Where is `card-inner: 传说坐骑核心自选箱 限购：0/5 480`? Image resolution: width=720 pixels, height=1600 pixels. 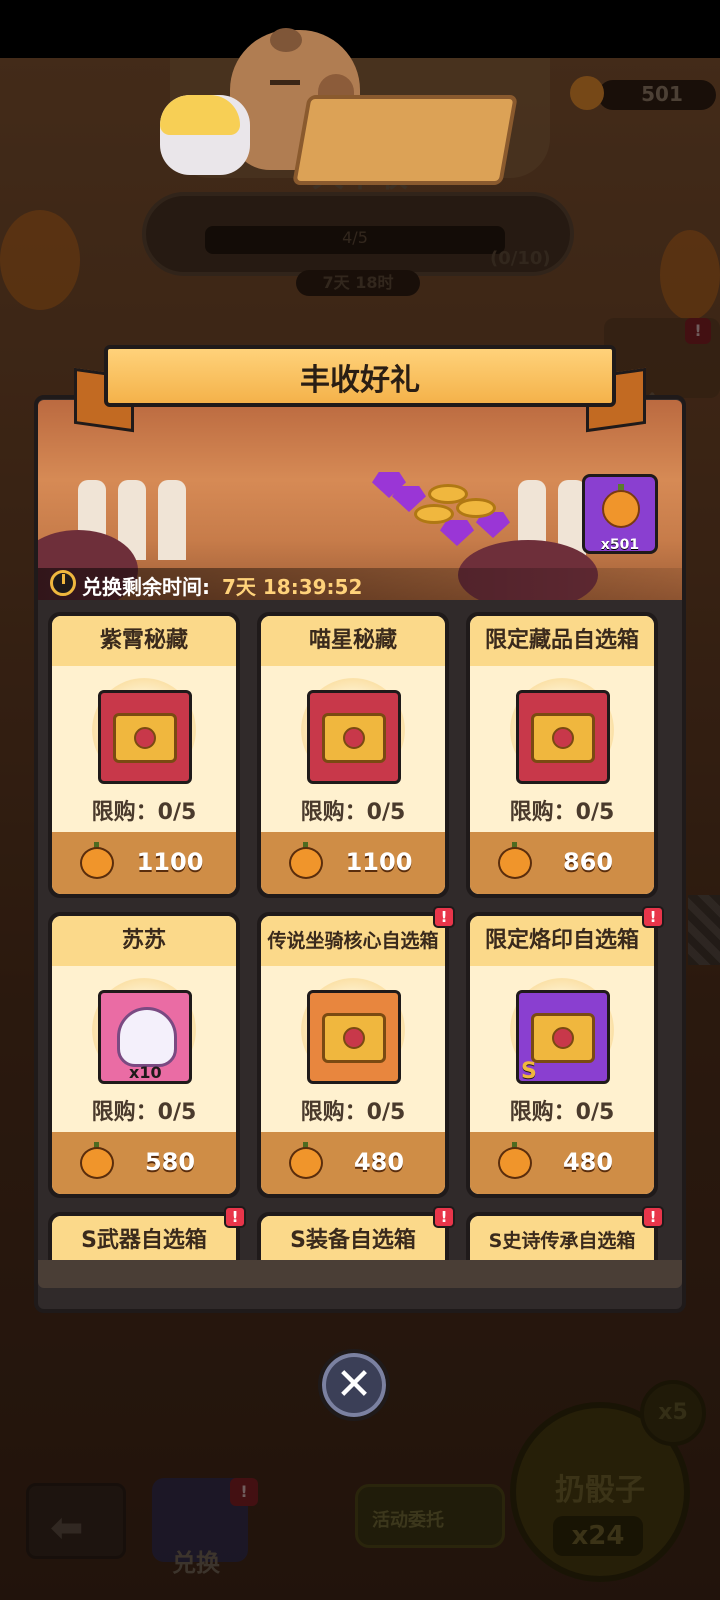 card-inner: 传说坐骑核心自选箱 限购：0/5 480 is located at coordinates (353, 1055).